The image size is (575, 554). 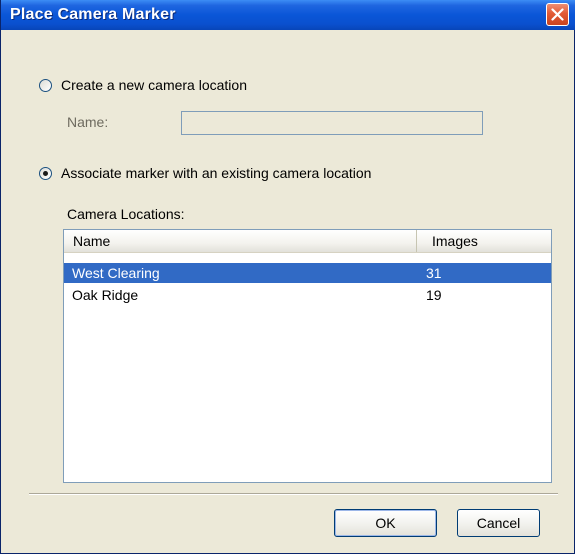 What do you see at coordinates (434, 295) in the screenshot?
I see `row-images-cell: 19` at bounding box center [434, 295].